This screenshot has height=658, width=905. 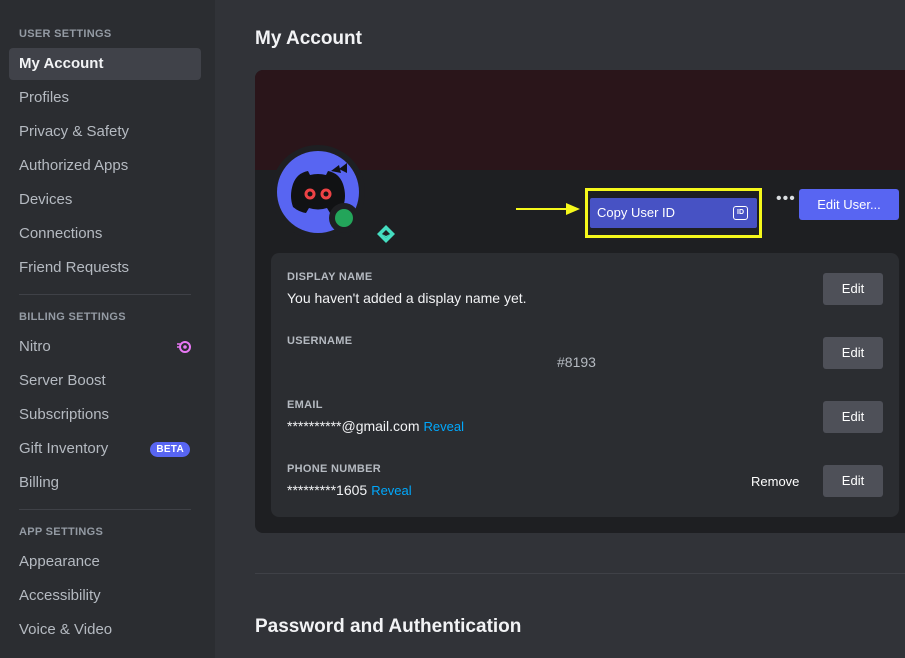 I want to click on email-value: **********@gmail.com, so click(x=353, y=426).